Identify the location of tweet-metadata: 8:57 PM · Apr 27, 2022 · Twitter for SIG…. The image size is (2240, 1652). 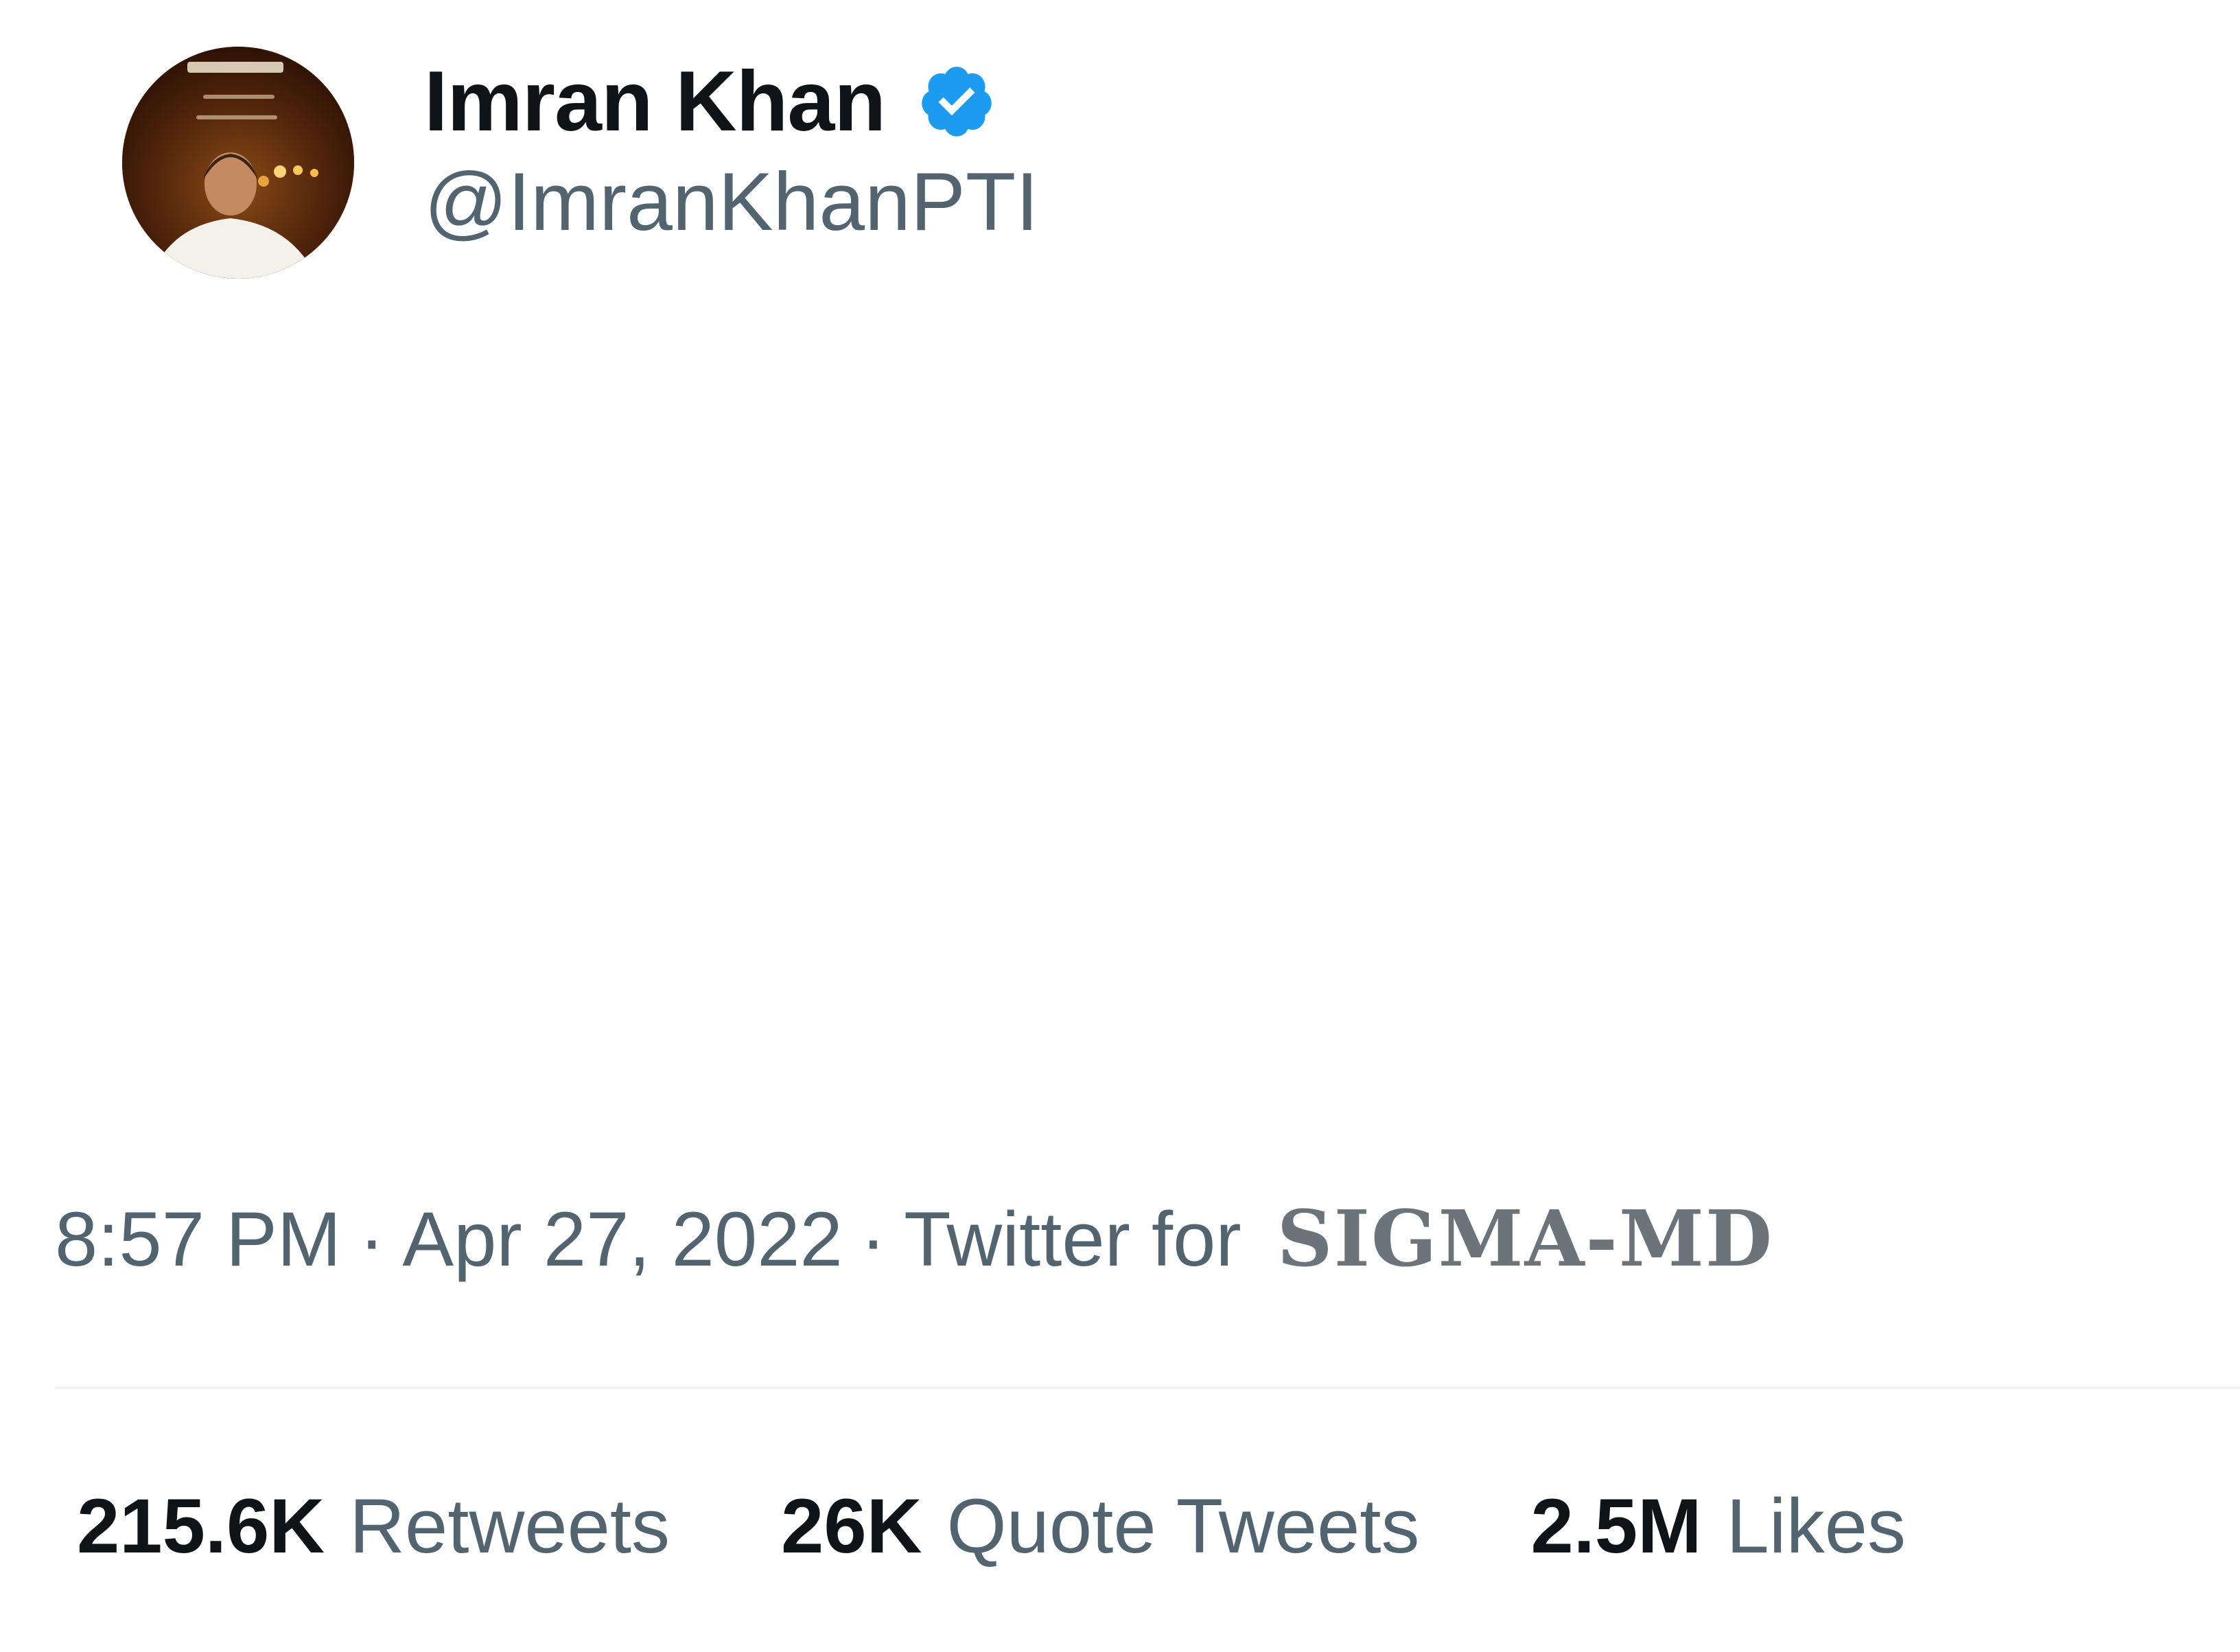
(914, 1239).